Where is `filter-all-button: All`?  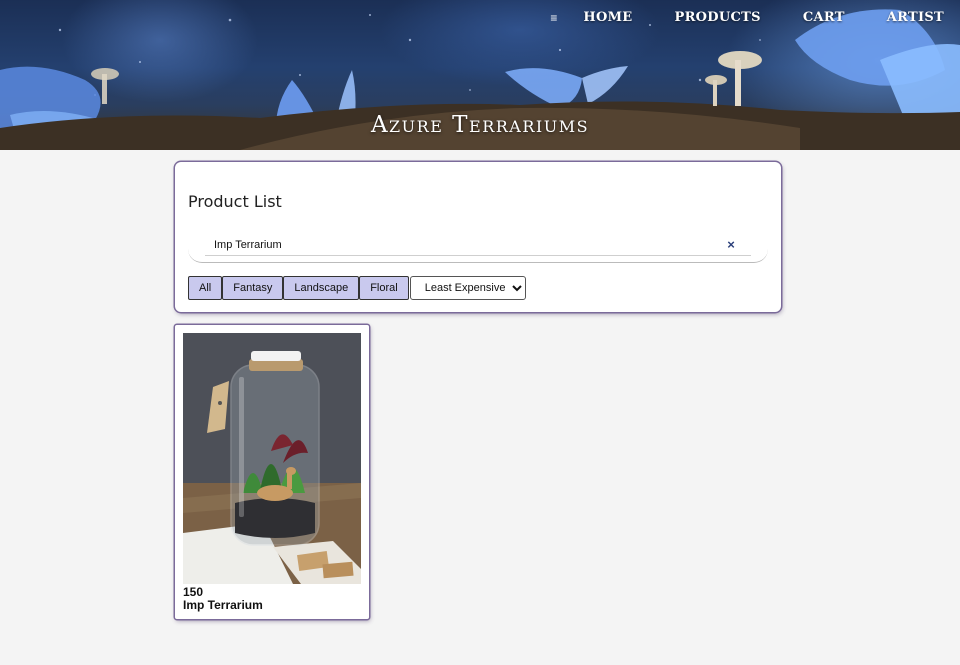 filter-all-button: All is located at coordinates (205, 288).